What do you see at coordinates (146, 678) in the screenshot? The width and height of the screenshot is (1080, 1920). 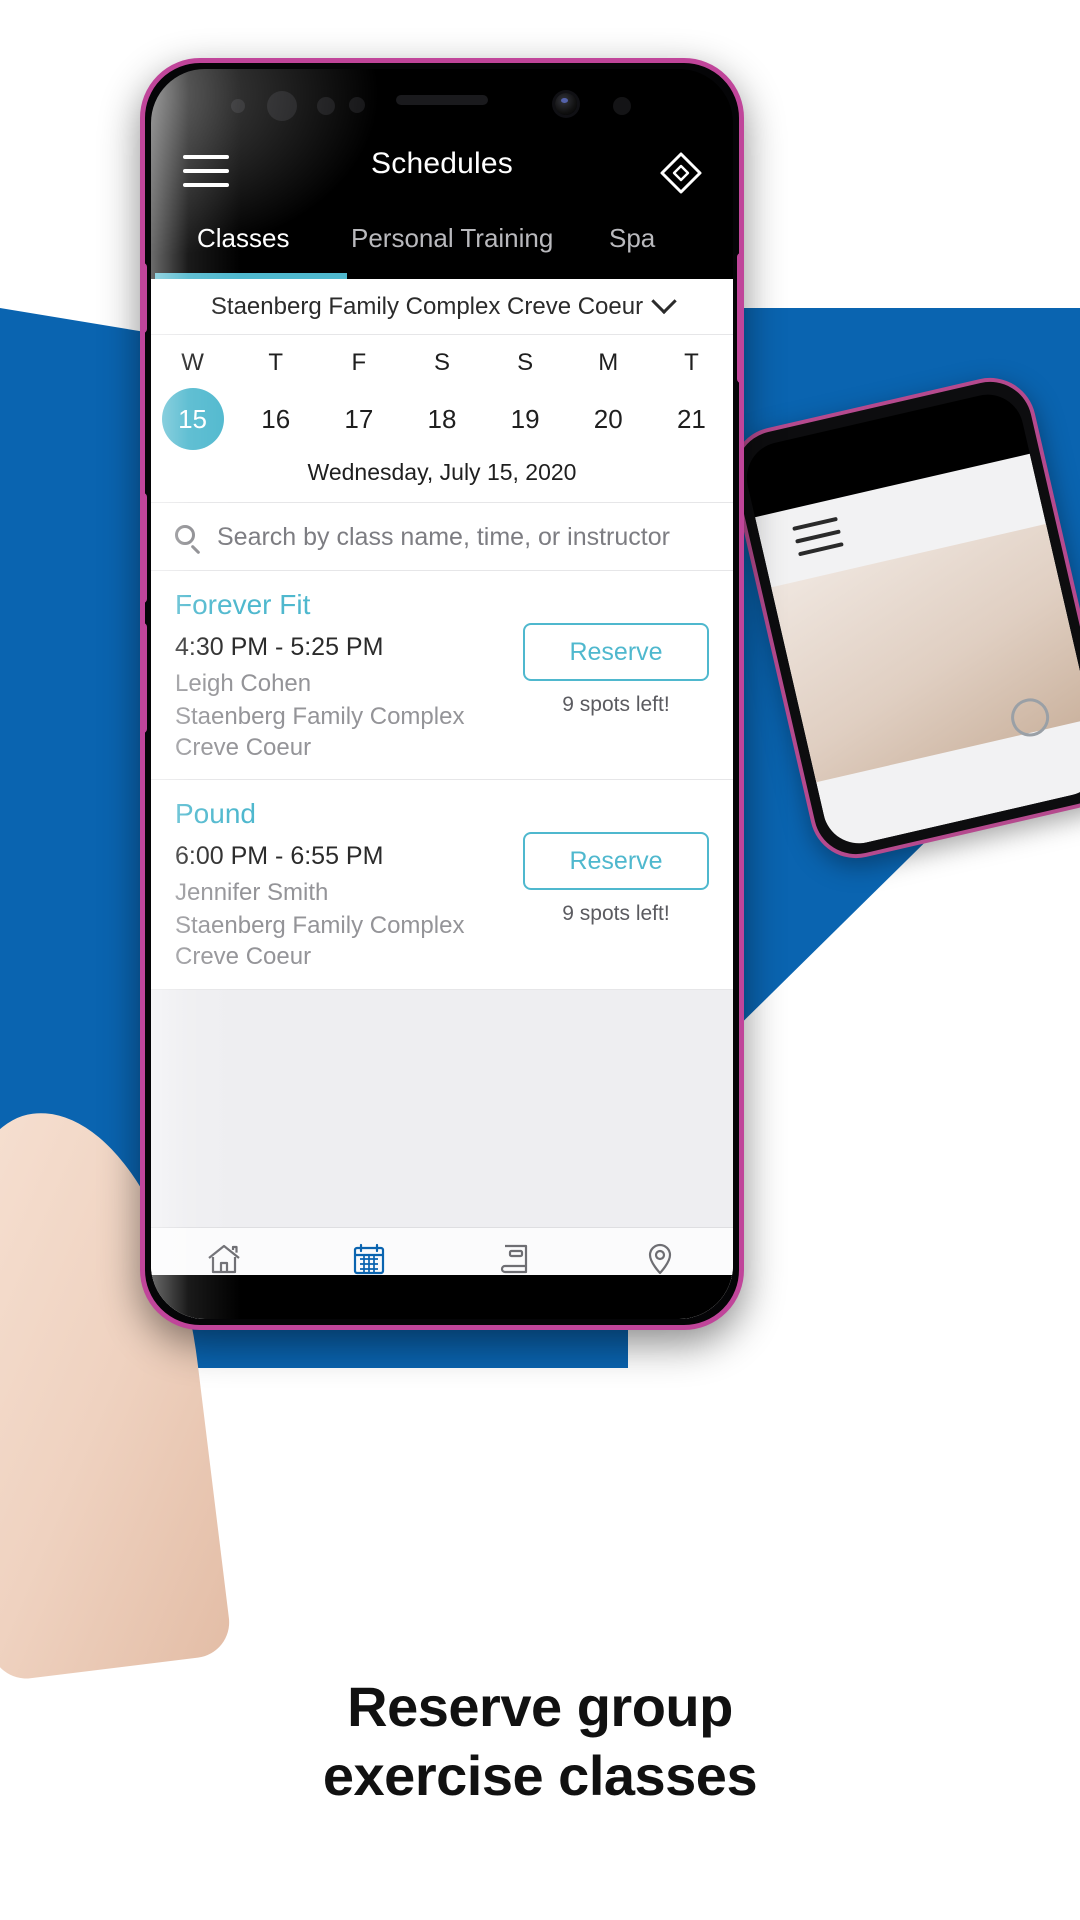 I see `phone-side-button-volume-down` at bounding box center [146, 678].